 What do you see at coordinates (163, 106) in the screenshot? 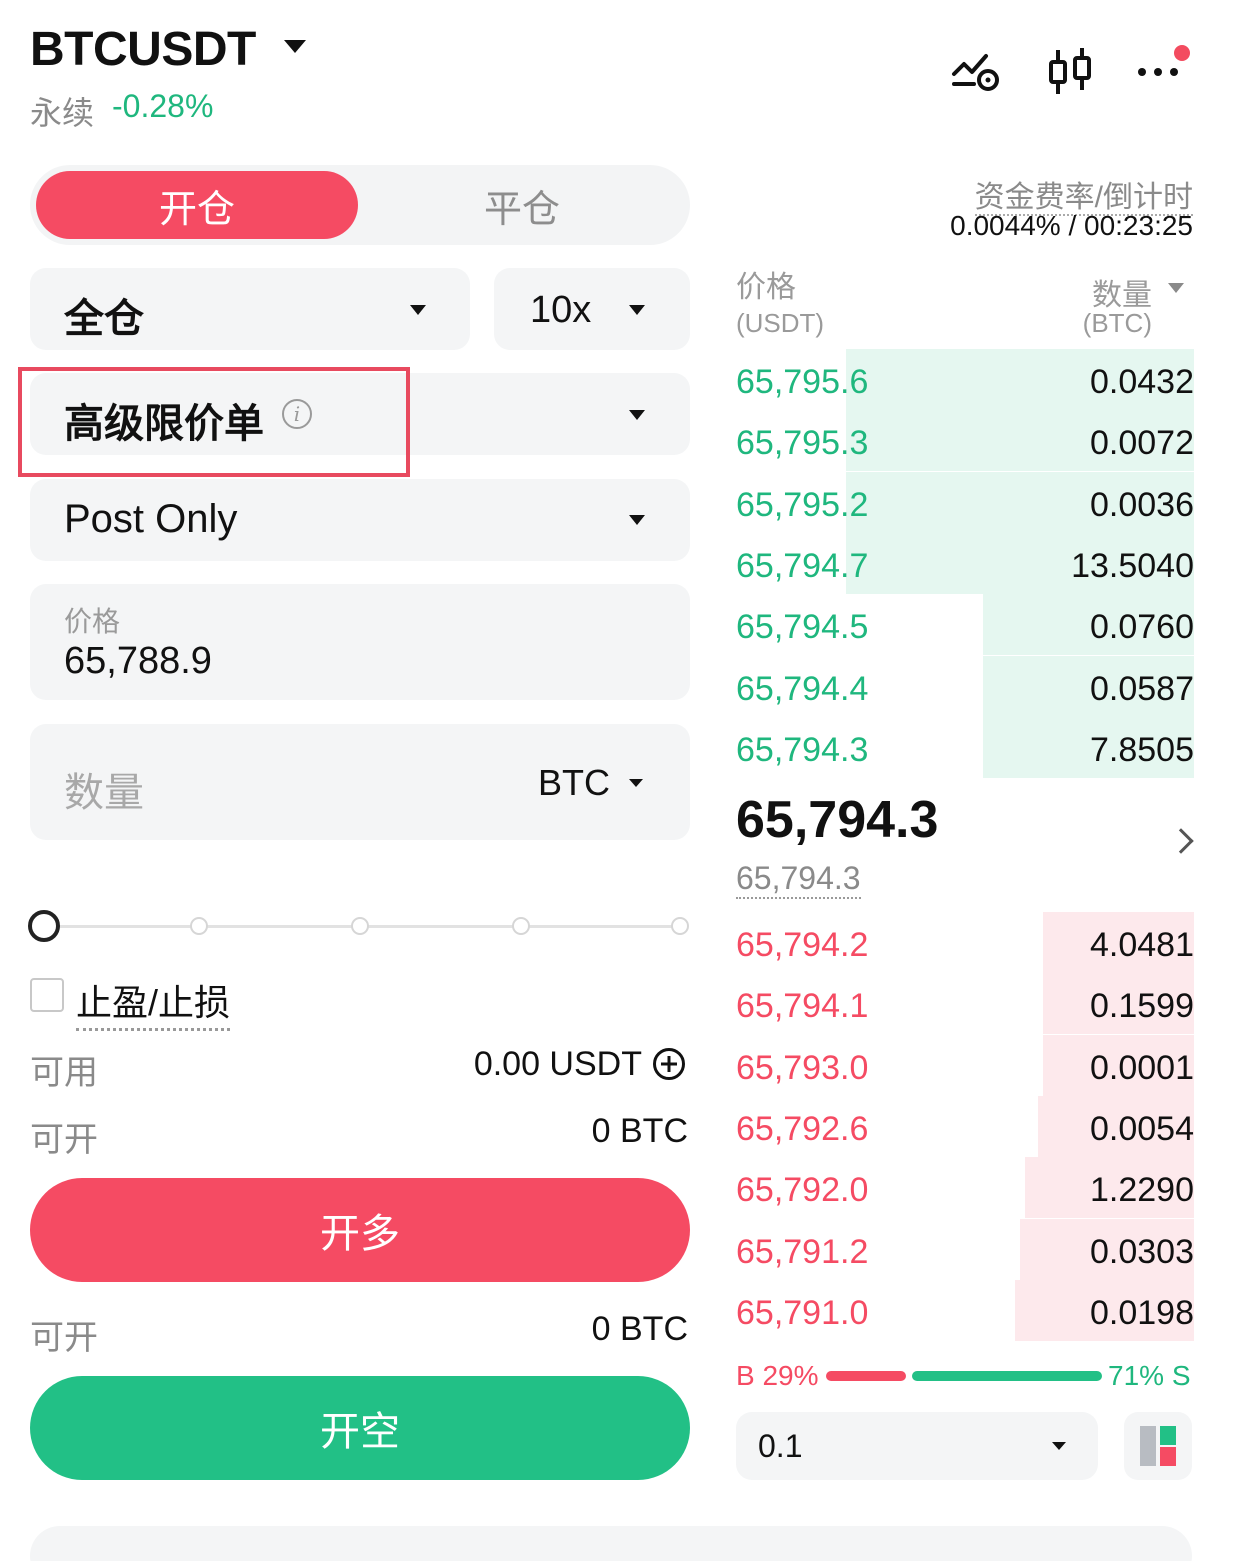
I see `price-change-percent: -0.28%` at bounding box center [163, 106].